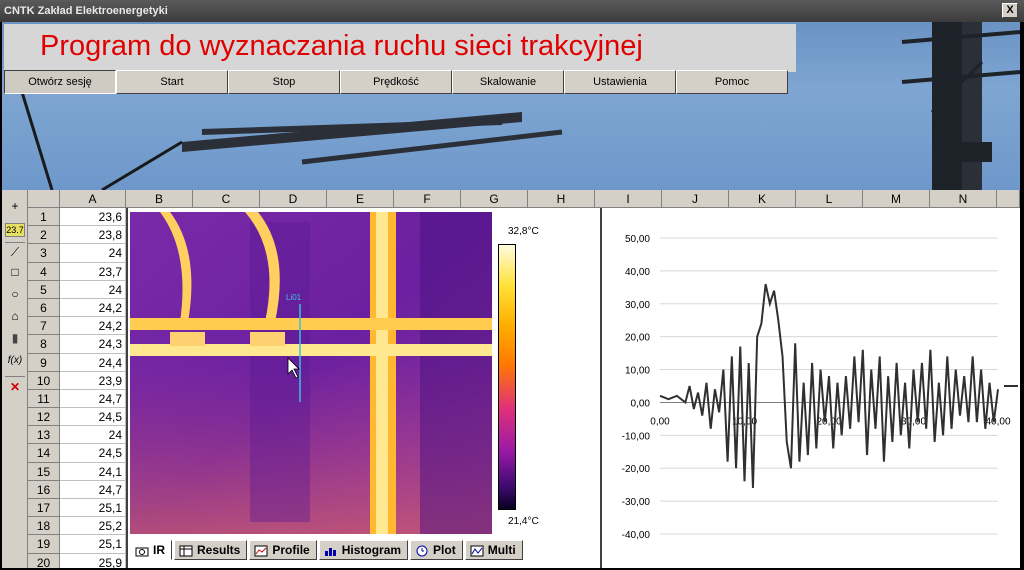  I want to click on table-cell: 25,2, so click(93, 526).